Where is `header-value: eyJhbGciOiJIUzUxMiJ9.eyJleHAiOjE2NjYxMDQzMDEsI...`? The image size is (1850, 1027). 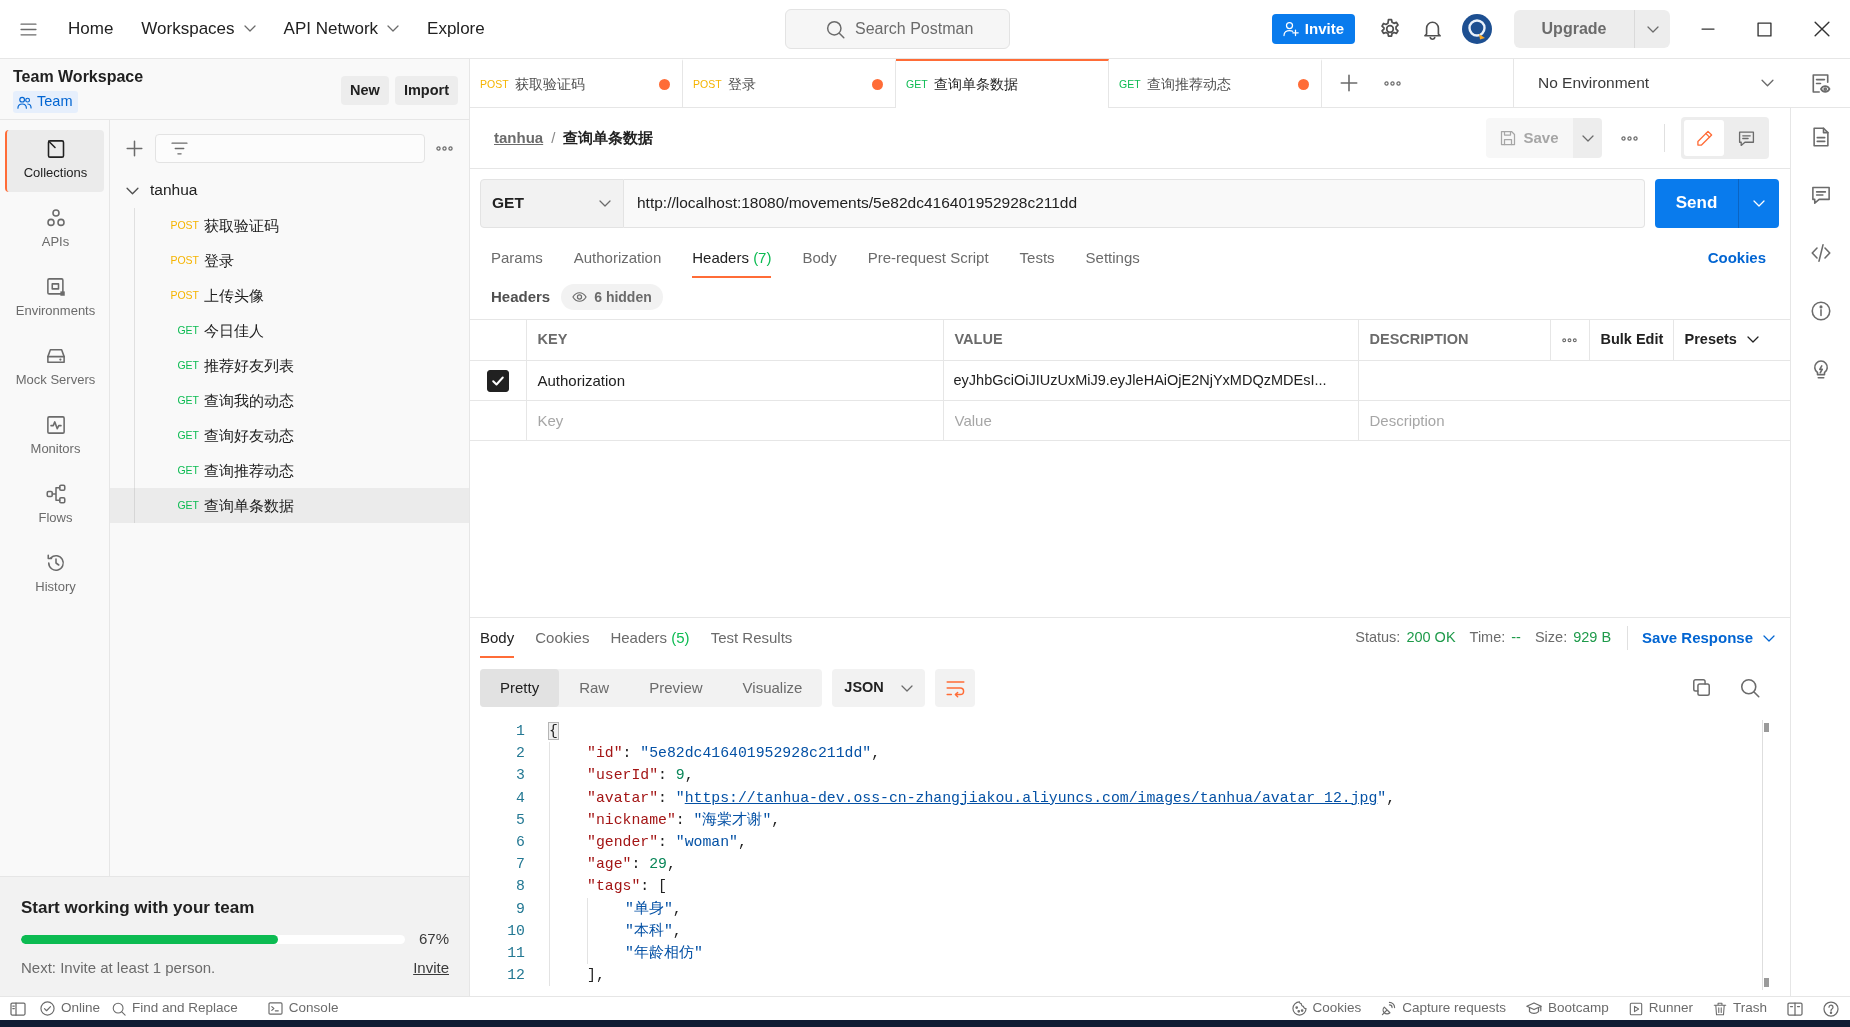 header-value: eyJhbGciOiJIUzUxMiJ9.eyJleHAiOjE2NjYxMDQzMDEsI... is located at coordinates (1150, 380).